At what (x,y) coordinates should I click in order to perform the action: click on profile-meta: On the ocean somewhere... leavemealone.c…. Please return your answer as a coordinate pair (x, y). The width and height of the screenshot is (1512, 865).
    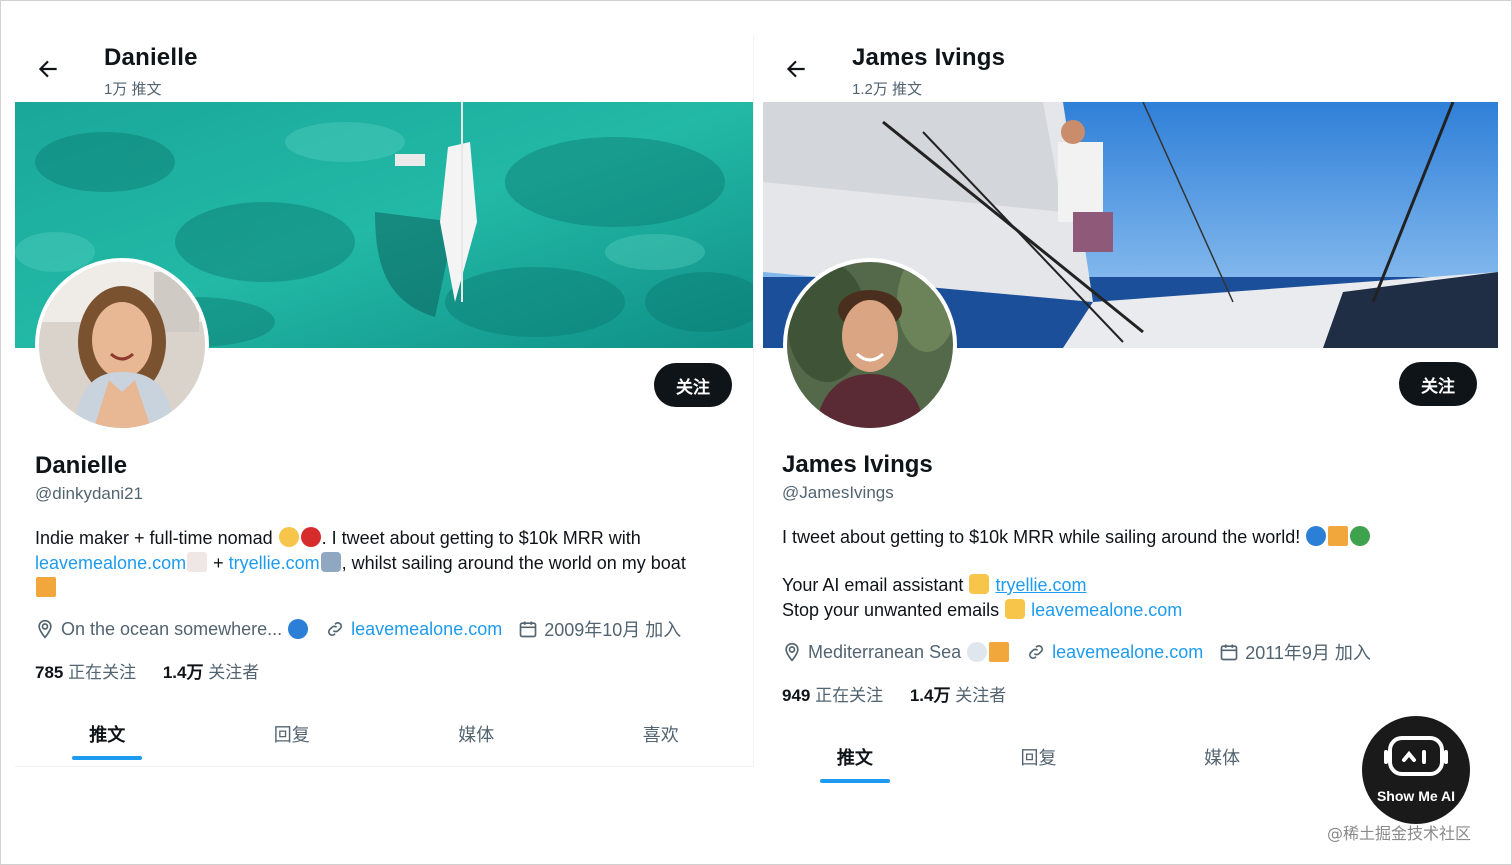
    Looking at the image, I should click on (366, 629).